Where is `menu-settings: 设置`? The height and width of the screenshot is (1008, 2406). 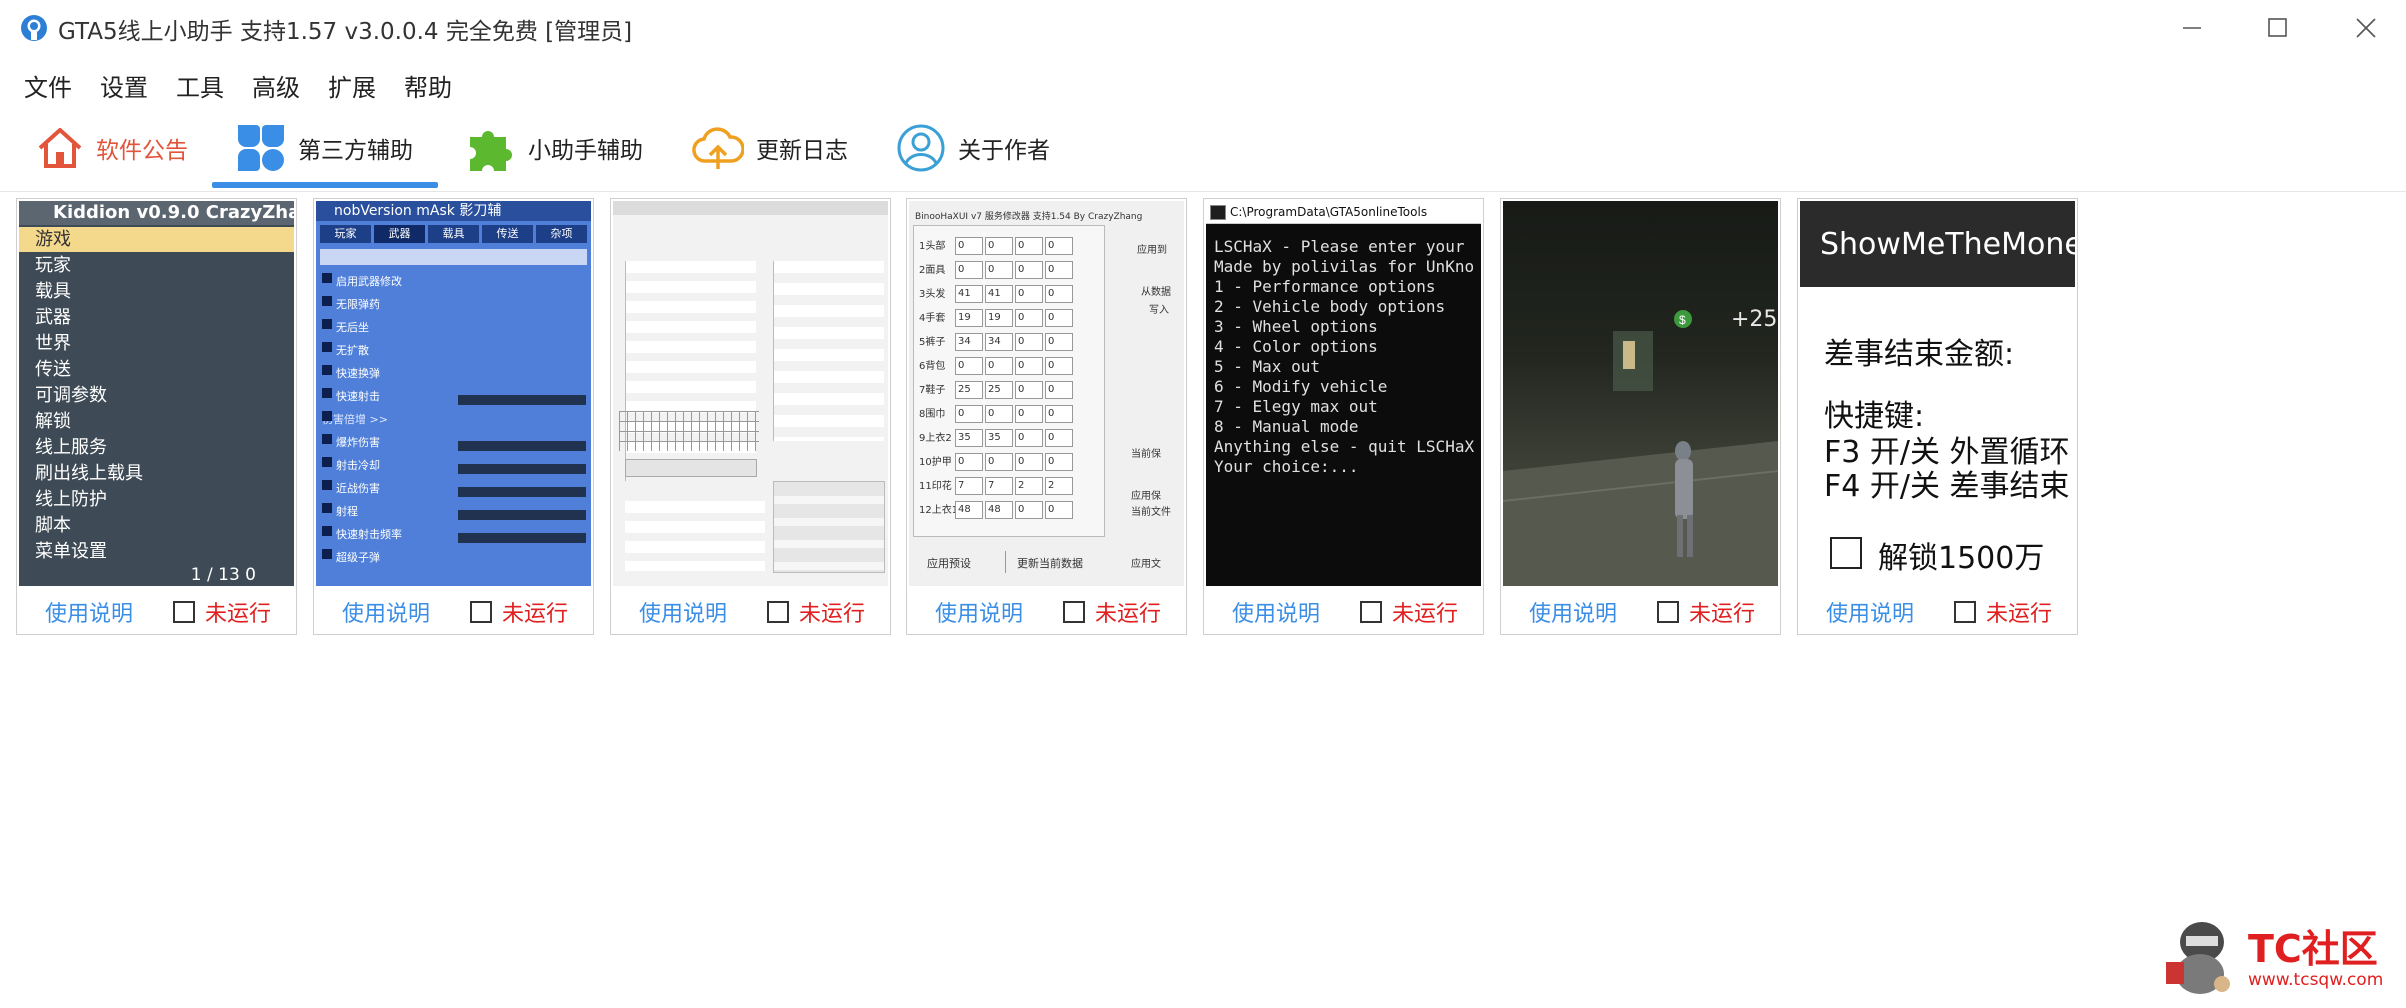
menu-settings: 设置 is located at coordinates (124, 85).